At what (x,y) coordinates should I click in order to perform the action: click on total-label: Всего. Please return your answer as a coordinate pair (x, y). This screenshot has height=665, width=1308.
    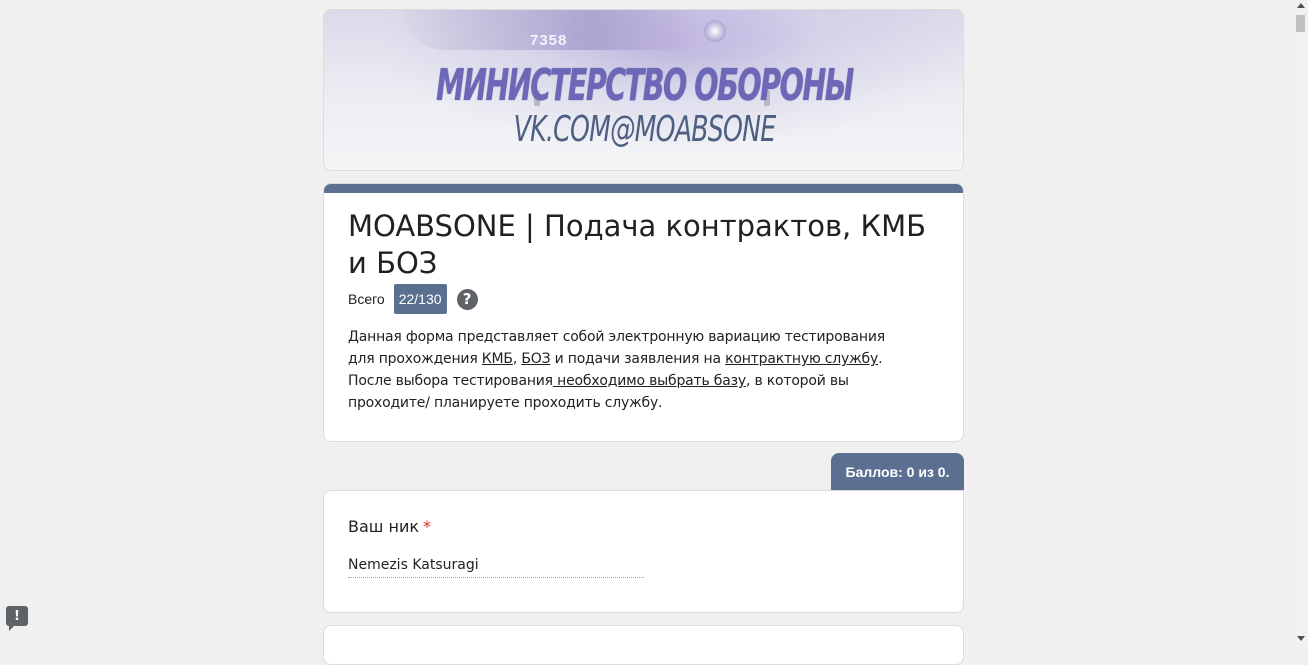
    Looking at the image, I should click on (366, 299).